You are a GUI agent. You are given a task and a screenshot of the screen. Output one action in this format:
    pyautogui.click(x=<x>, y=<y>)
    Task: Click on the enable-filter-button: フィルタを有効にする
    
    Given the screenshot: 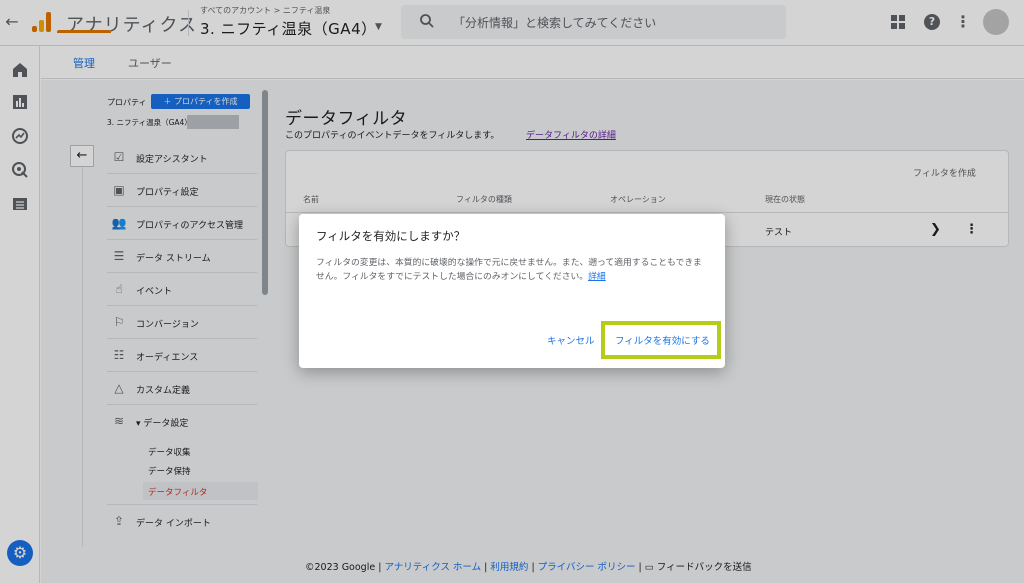 What is the action you would take?
    pyautogui.click(x=662, y=340)
    